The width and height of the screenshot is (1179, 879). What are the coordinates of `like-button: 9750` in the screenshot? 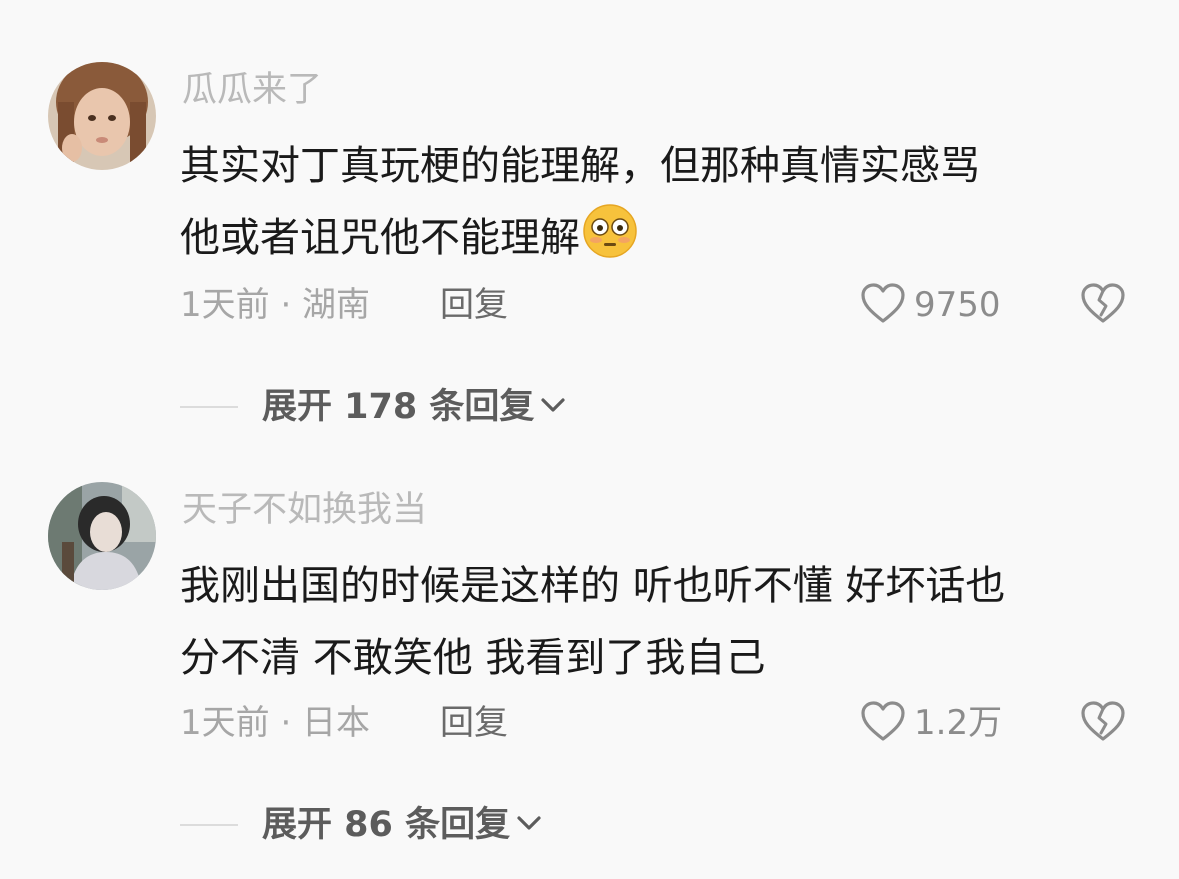 It's located at (930, 305).